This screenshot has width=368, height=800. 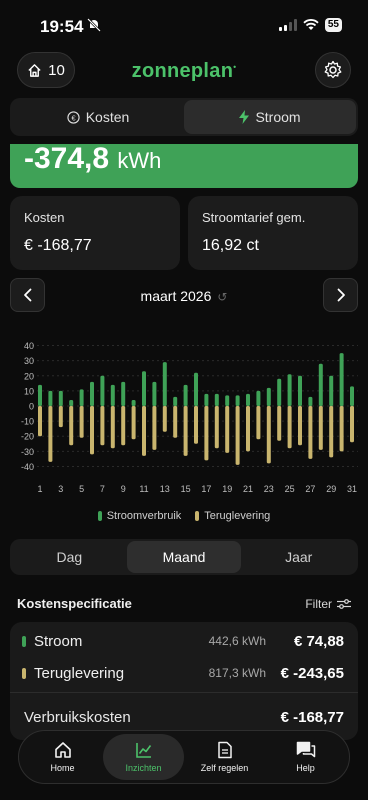 I want to click on tab-stroom-label: Stroom, so click(x=278, y=117).